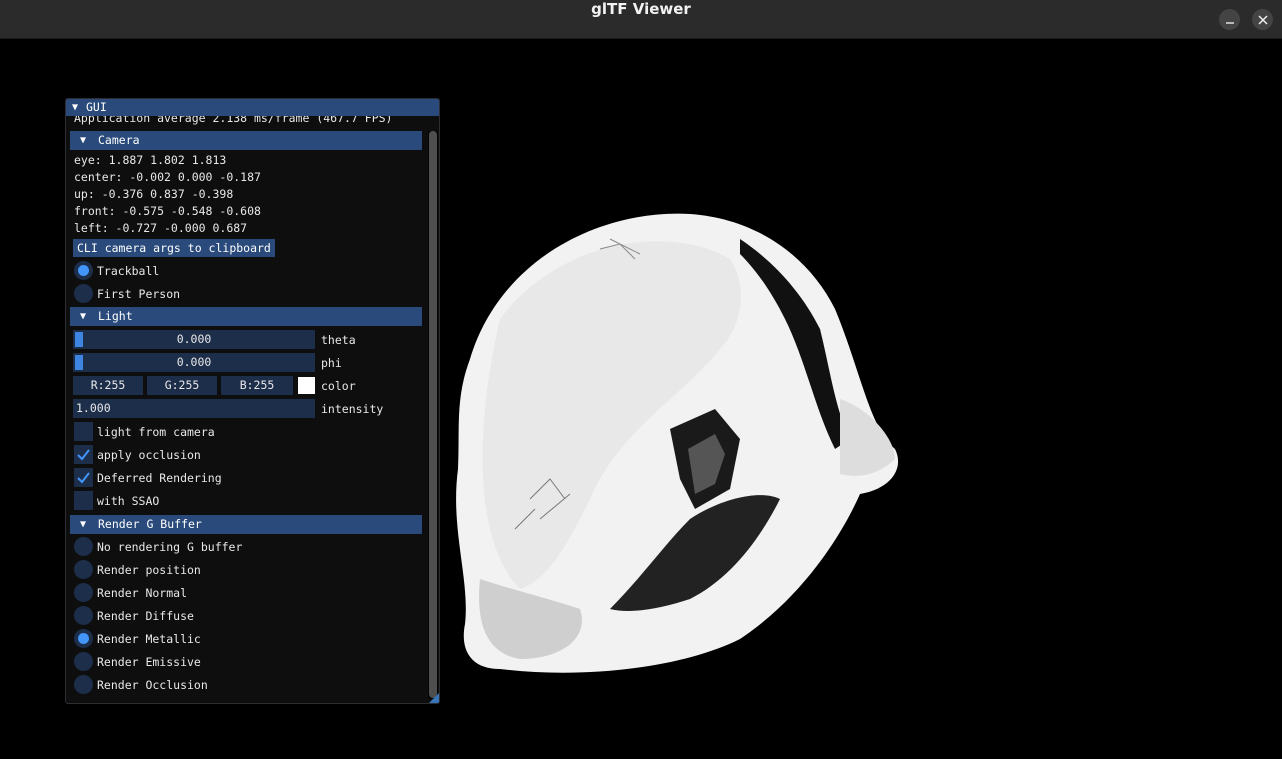 The height and width of the screenshot is (759, 1282). What do you see at coordinates (257, 385) in the screenshot?
I see `color-b-field: B:255` at bounding box center [257, 385].